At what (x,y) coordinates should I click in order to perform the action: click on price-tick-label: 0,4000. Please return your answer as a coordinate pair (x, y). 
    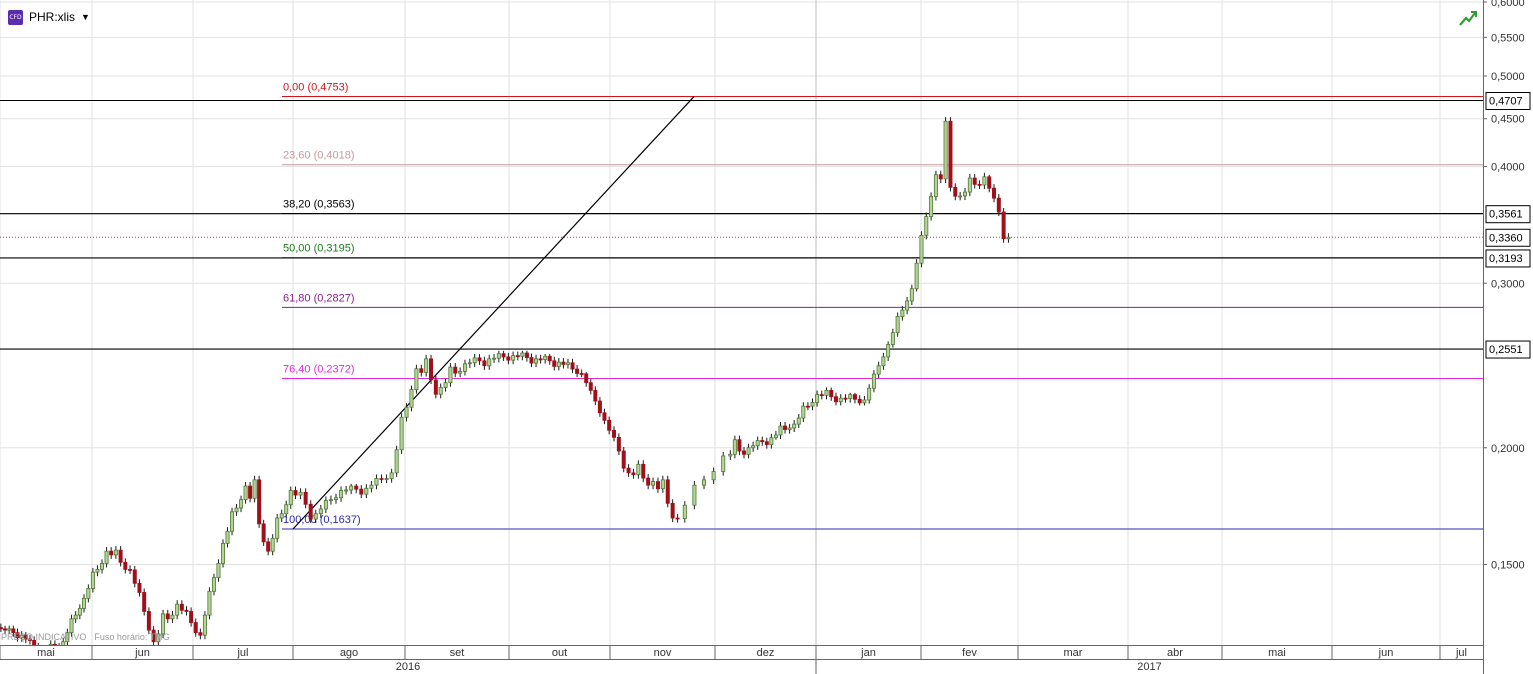
    Looking at the image, I should click on (1508, 168).